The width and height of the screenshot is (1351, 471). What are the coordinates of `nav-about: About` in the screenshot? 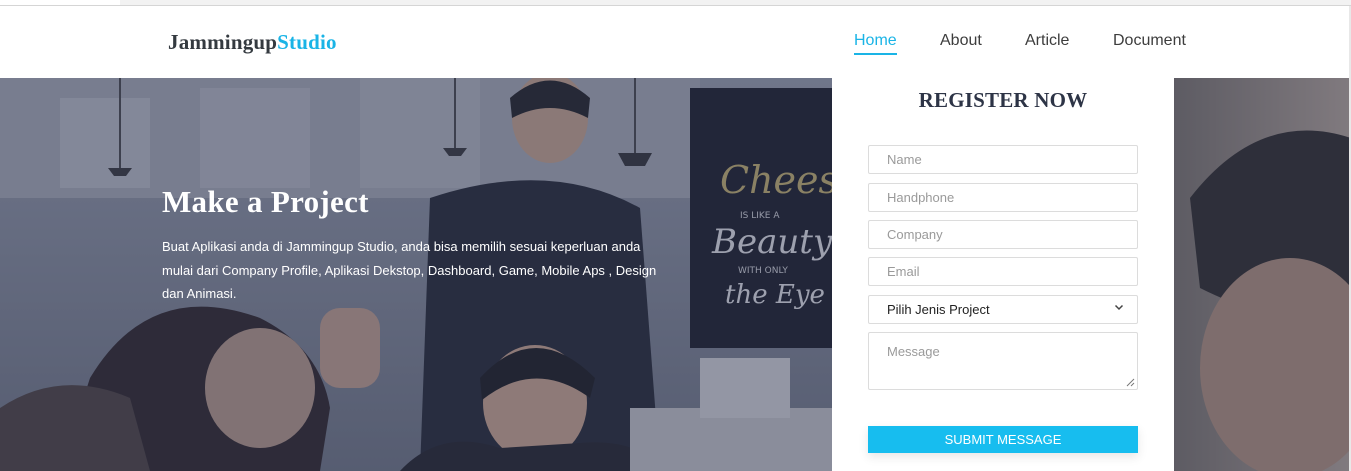 It's located at (961, 41).